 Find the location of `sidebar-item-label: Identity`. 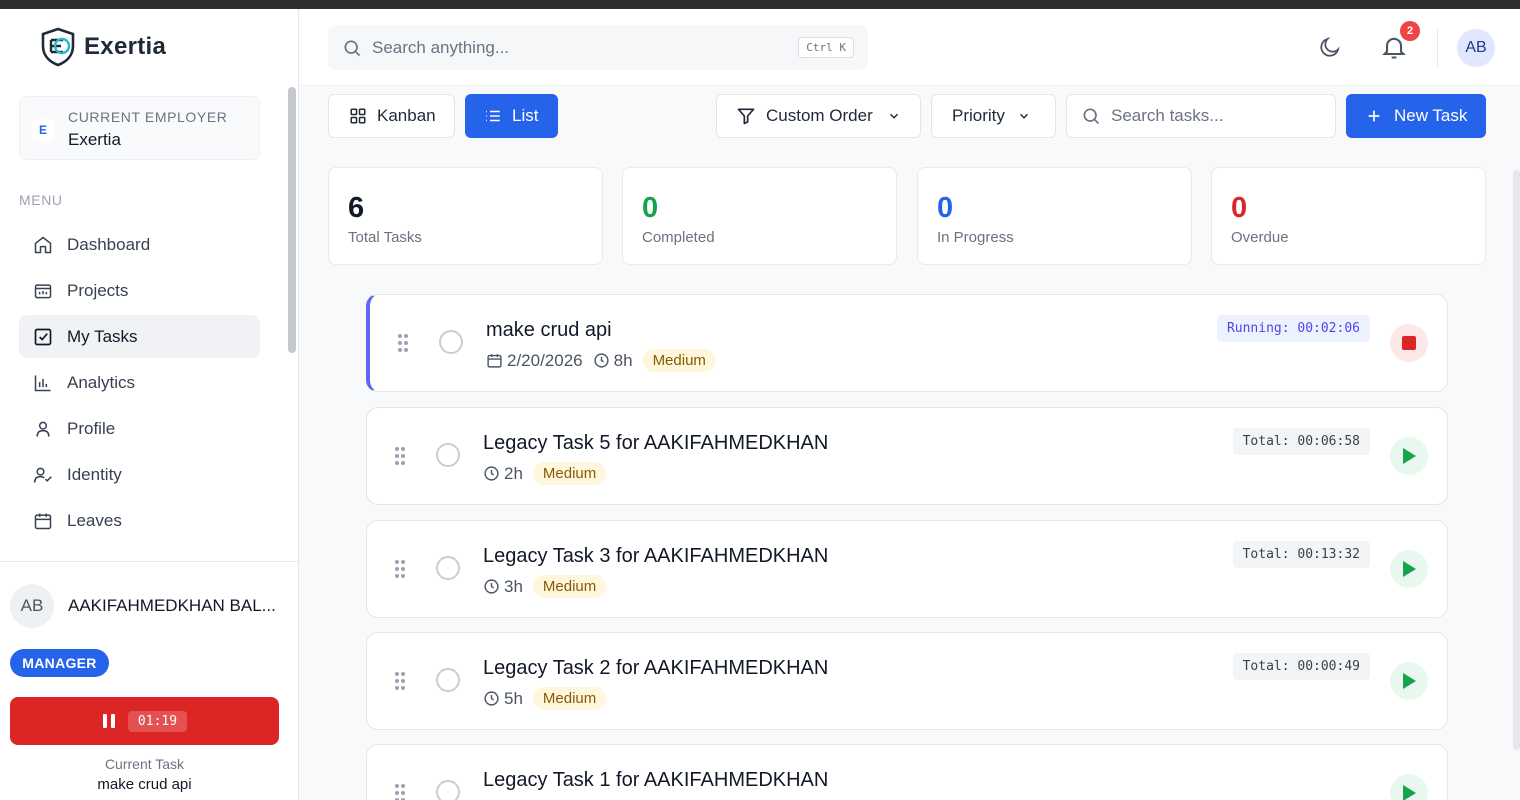

sidebar-item-label: Identity is located at coordinates (94, 474).